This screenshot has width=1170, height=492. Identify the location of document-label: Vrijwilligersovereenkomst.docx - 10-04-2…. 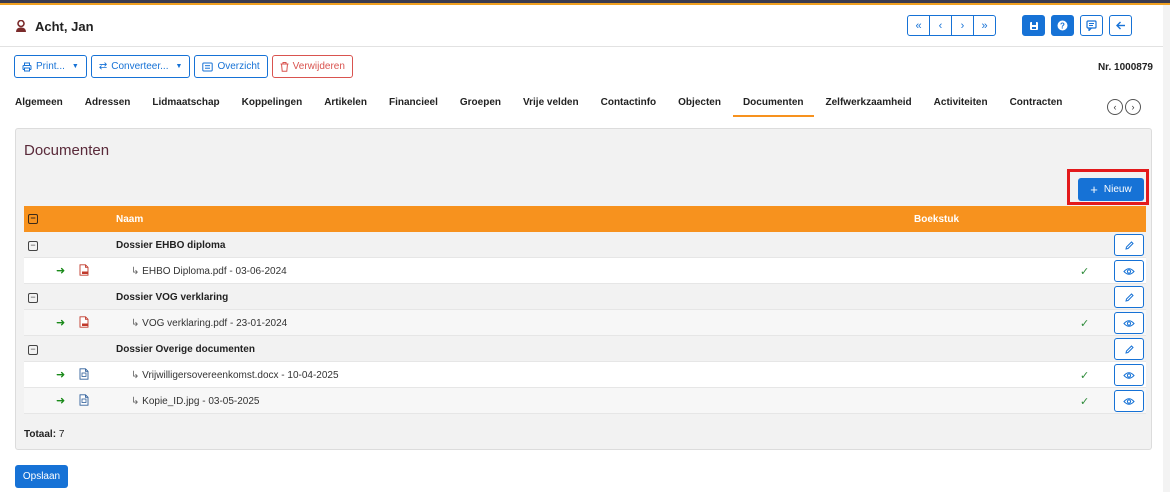
(240, 375).